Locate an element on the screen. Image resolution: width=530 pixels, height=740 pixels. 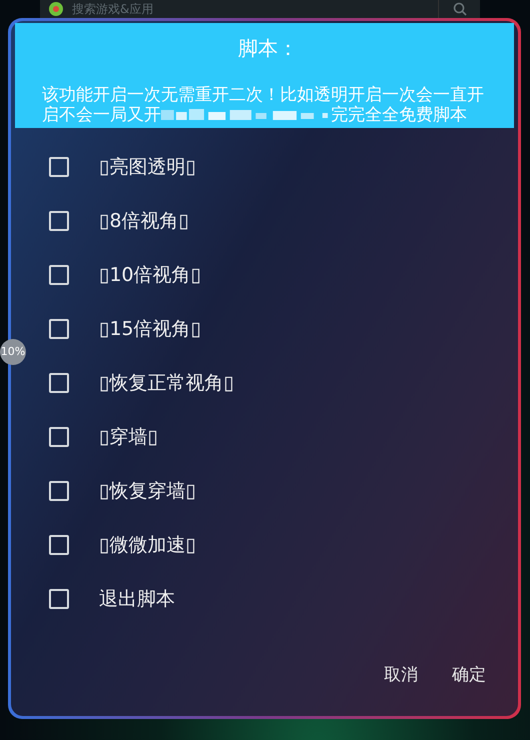
option-label: ▯亮图透明▯ is located at coordinates (147, 167).